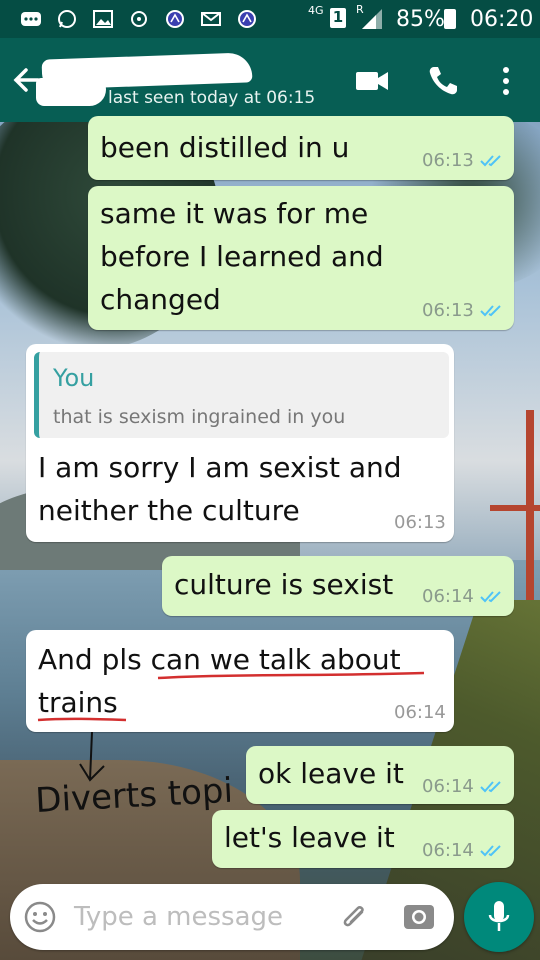 The image size is (540, 960). I want to click on message-text: culture is sexist, so click(284, 584).